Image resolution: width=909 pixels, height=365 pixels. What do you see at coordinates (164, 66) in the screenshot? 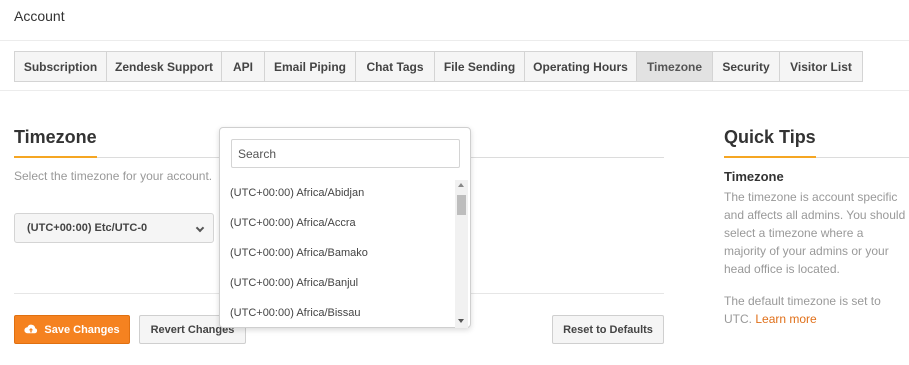
I see `tab-zendesk-support: Zendesk Support` at bounding box center [164, 66].